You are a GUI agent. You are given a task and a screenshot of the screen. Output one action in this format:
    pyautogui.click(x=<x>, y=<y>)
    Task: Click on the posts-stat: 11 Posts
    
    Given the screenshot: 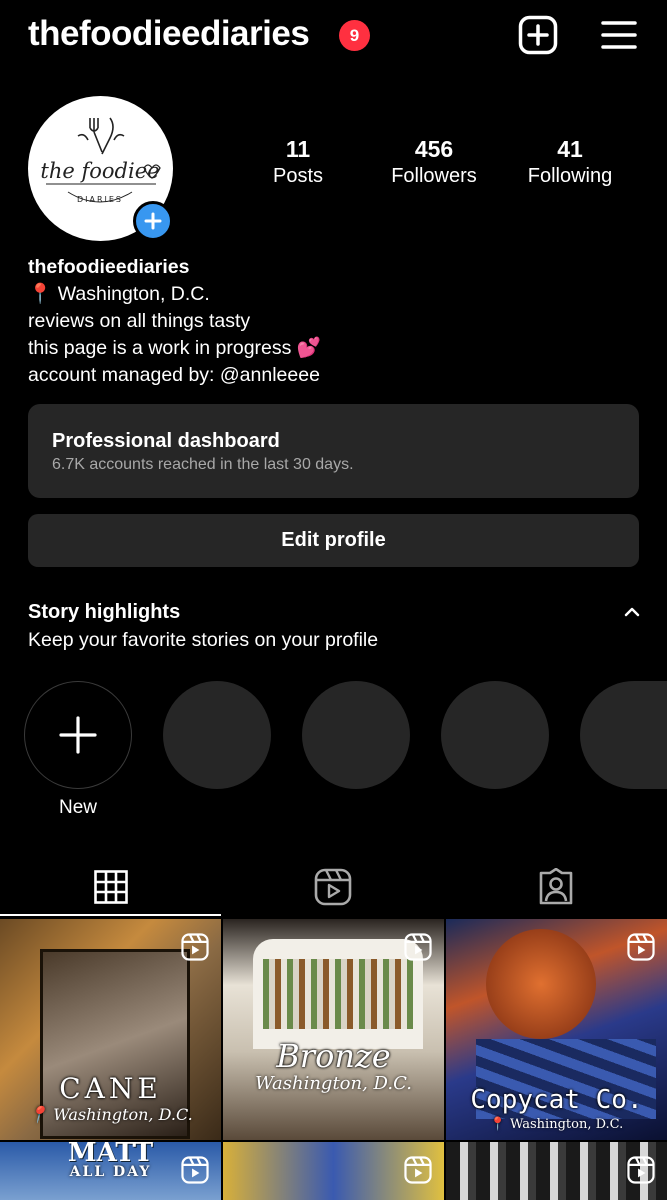 What is the action you would take?
    pyautogui.click(x=298, y=162)
    